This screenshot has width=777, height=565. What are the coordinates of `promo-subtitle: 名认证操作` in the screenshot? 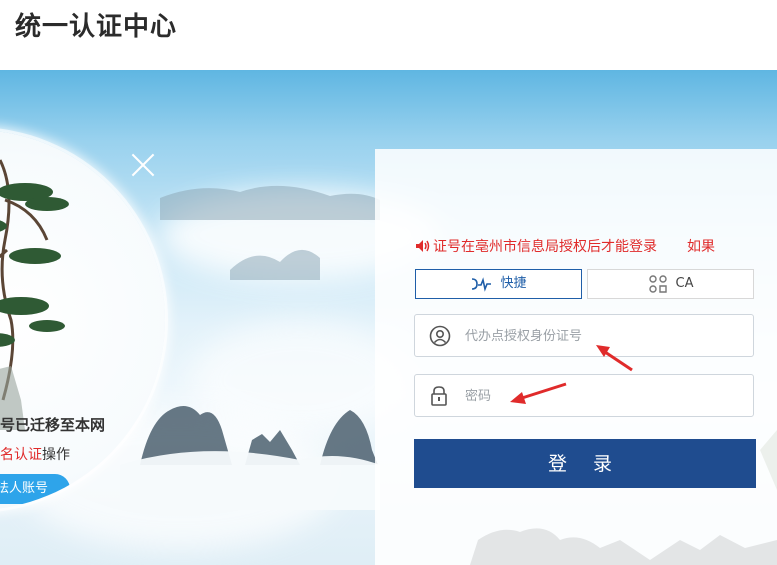 It's located at (35, 454).